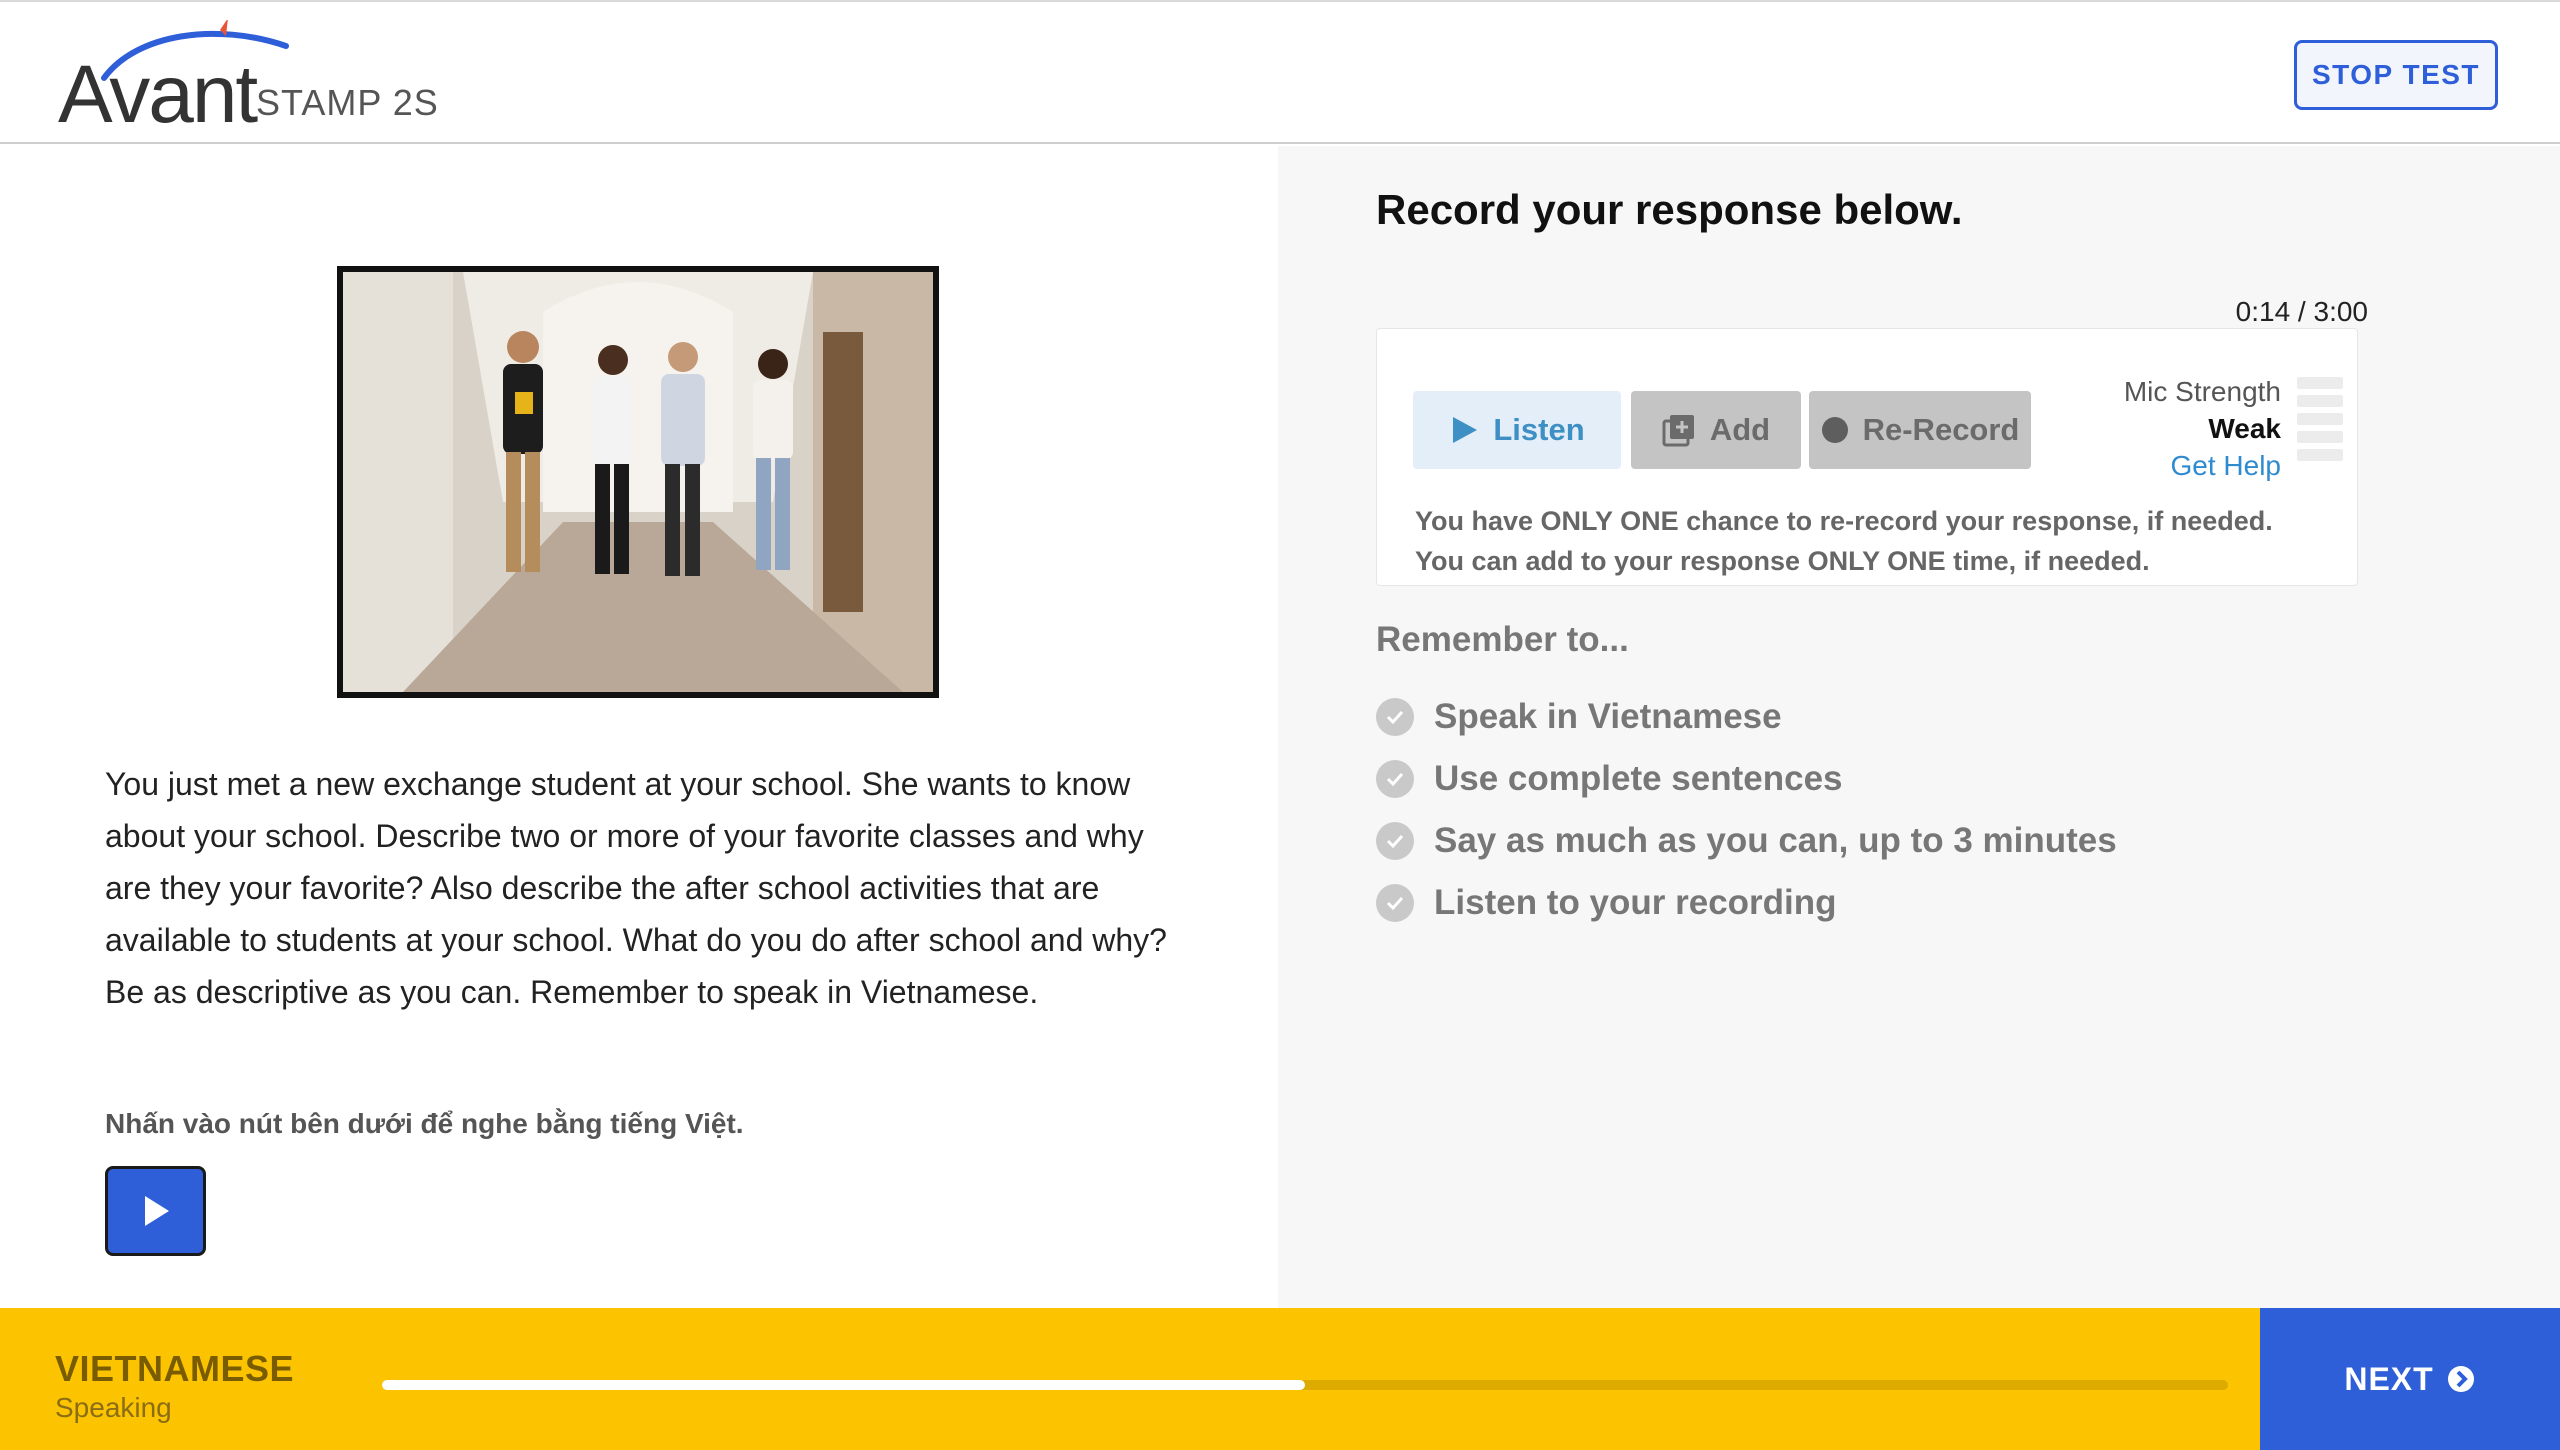 The image size is (2560, 1450). I want to click on list-item-label: Listen to your recording, so click(1635, 902).